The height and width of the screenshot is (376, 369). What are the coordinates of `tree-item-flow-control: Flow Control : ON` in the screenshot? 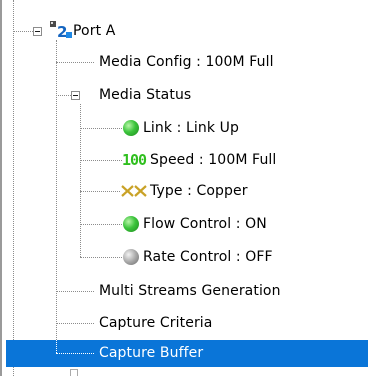 It's located at (205, 224).